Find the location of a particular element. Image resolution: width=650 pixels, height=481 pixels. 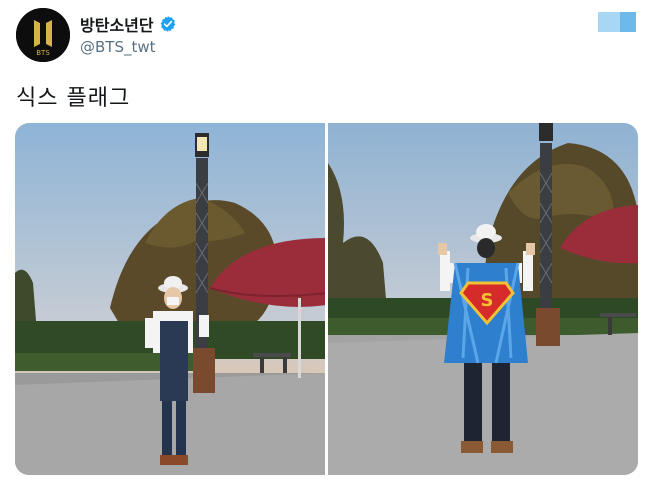

superman-logo-letter: S is located at coordinates (487, 300).